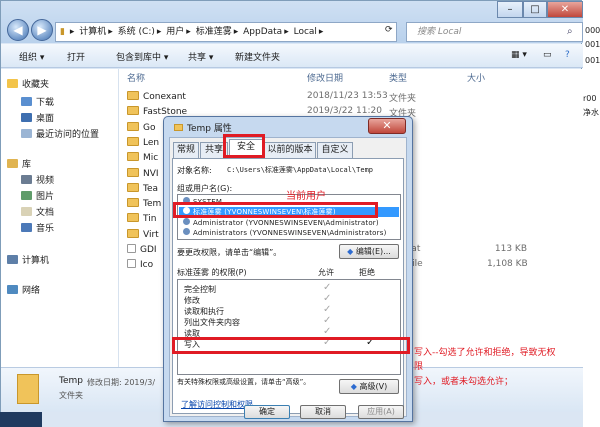 This screenshot has width=600, height=427. What do you see at coordinates (398, 77) in the screenshot?
I see `column-header-type: 类型` at bounding box center [398, 77].